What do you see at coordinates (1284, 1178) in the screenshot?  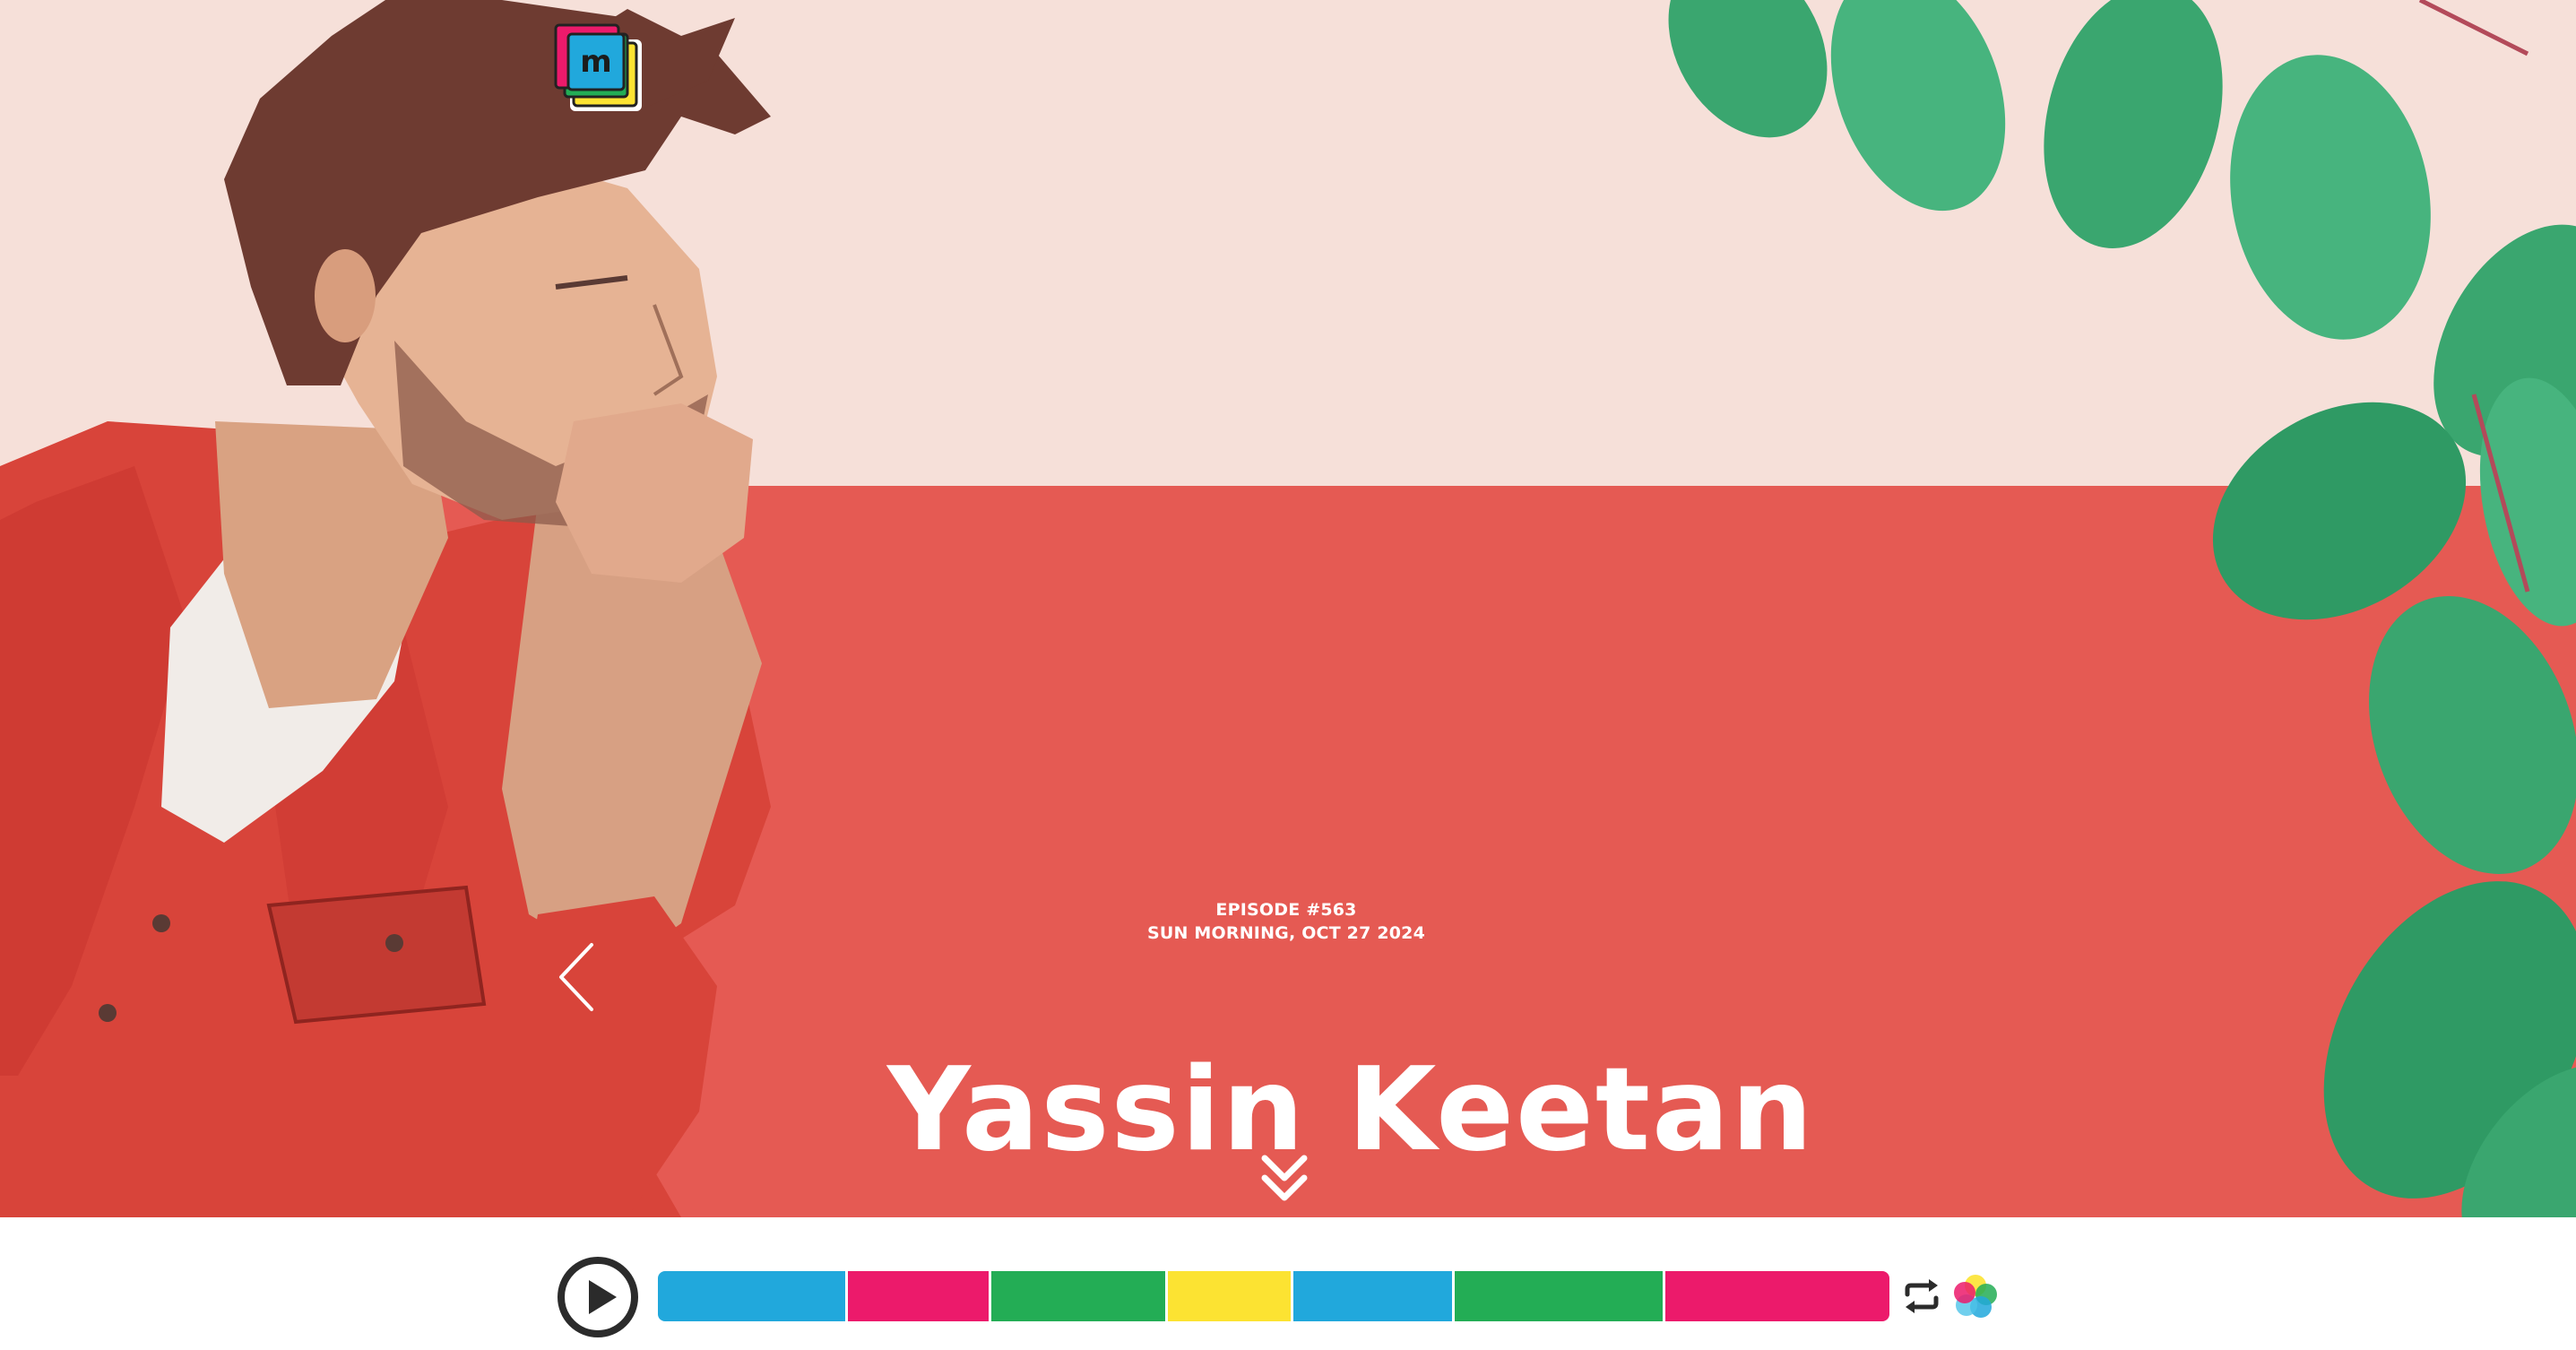 I see `double-chevron-down-icon` at bounding box center [1284, 1178].